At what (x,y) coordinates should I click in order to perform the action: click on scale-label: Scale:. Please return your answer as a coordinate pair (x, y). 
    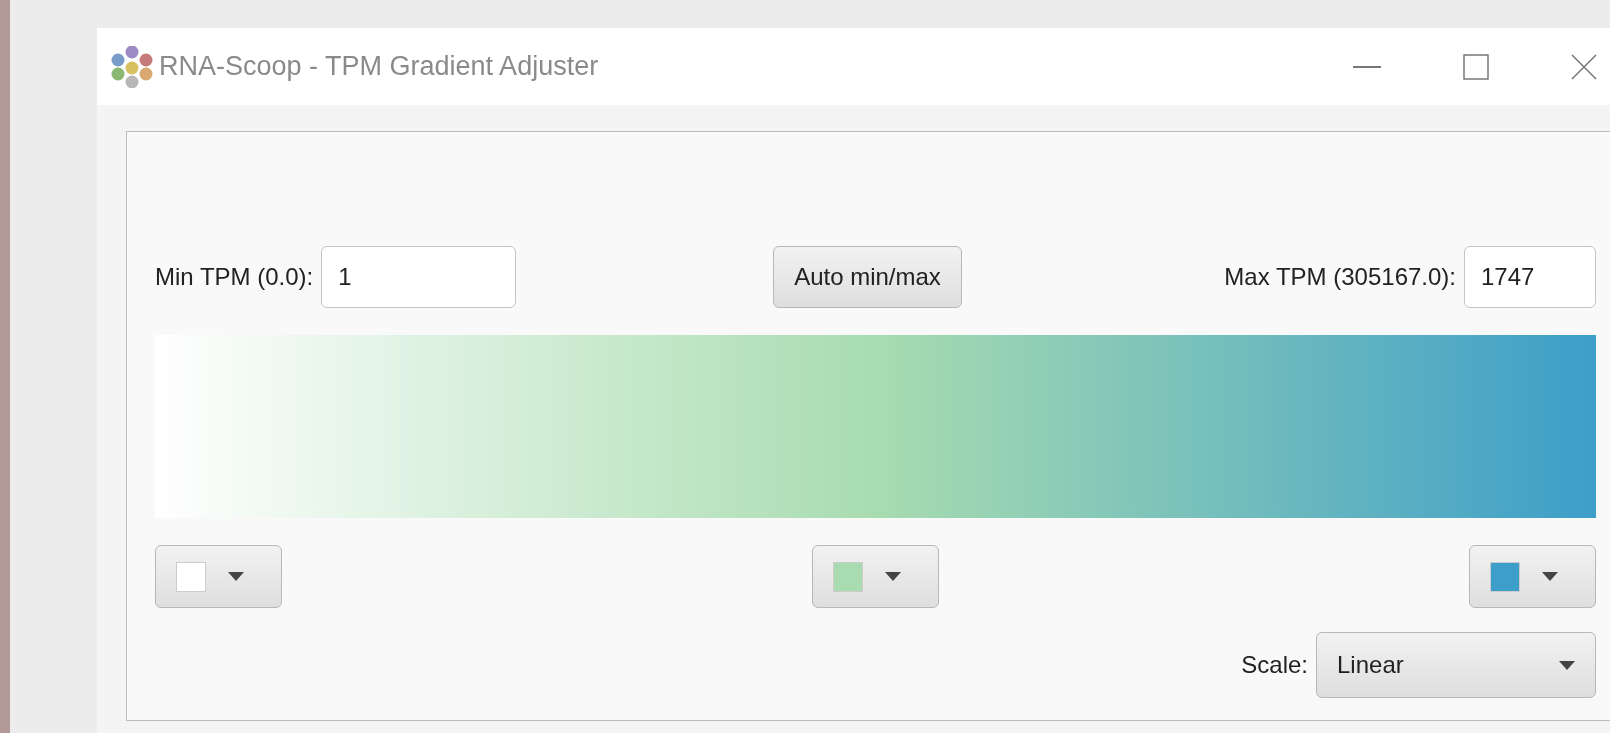
    Looking at the image, I should click on (1274, 665).